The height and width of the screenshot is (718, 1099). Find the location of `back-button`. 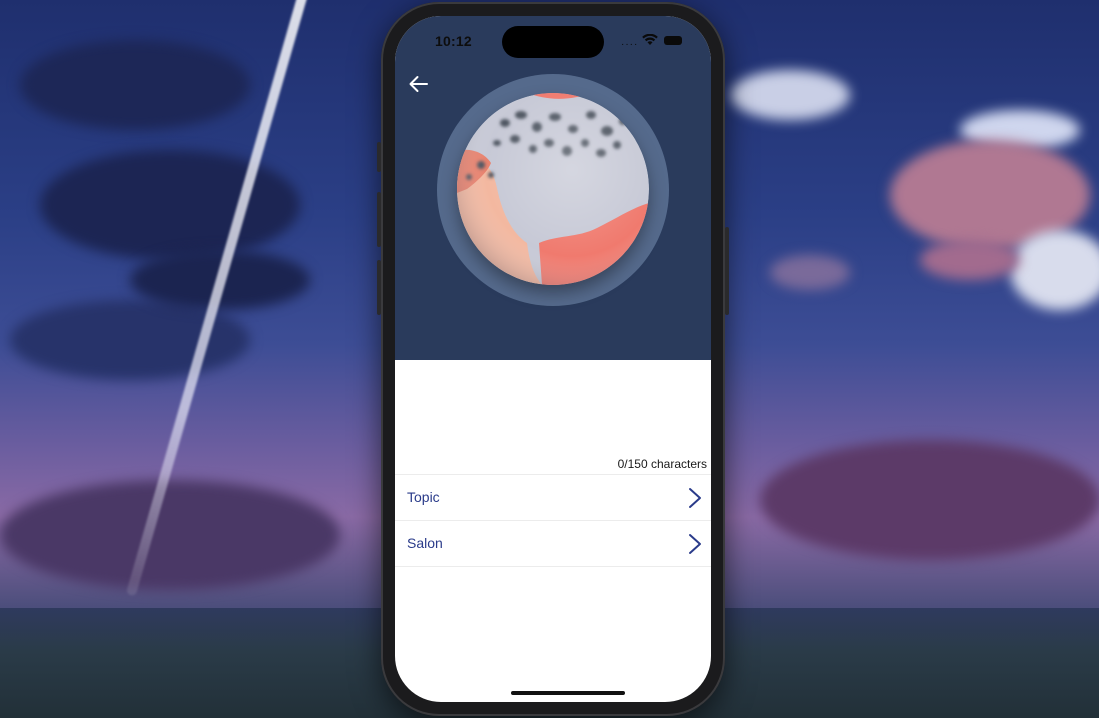

back-button is located at coordinates (419, 84).